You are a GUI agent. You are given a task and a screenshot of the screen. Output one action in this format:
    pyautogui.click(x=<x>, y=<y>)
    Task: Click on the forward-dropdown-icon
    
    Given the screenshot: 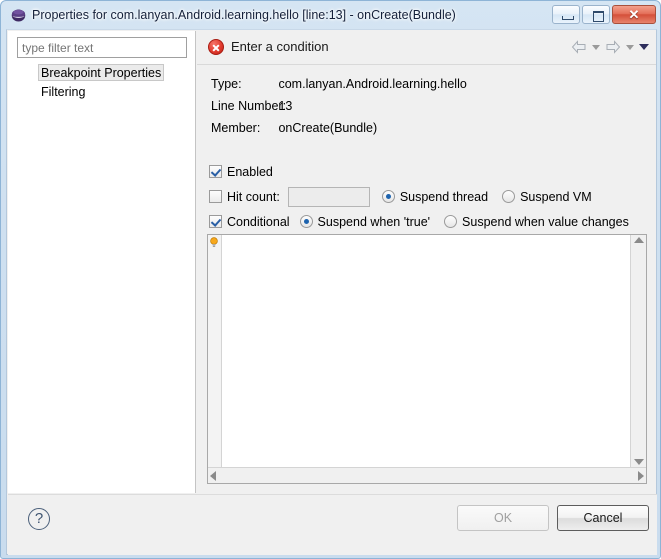 What is the action you would take?
    pyautogui.click(x=630, y=47)
    